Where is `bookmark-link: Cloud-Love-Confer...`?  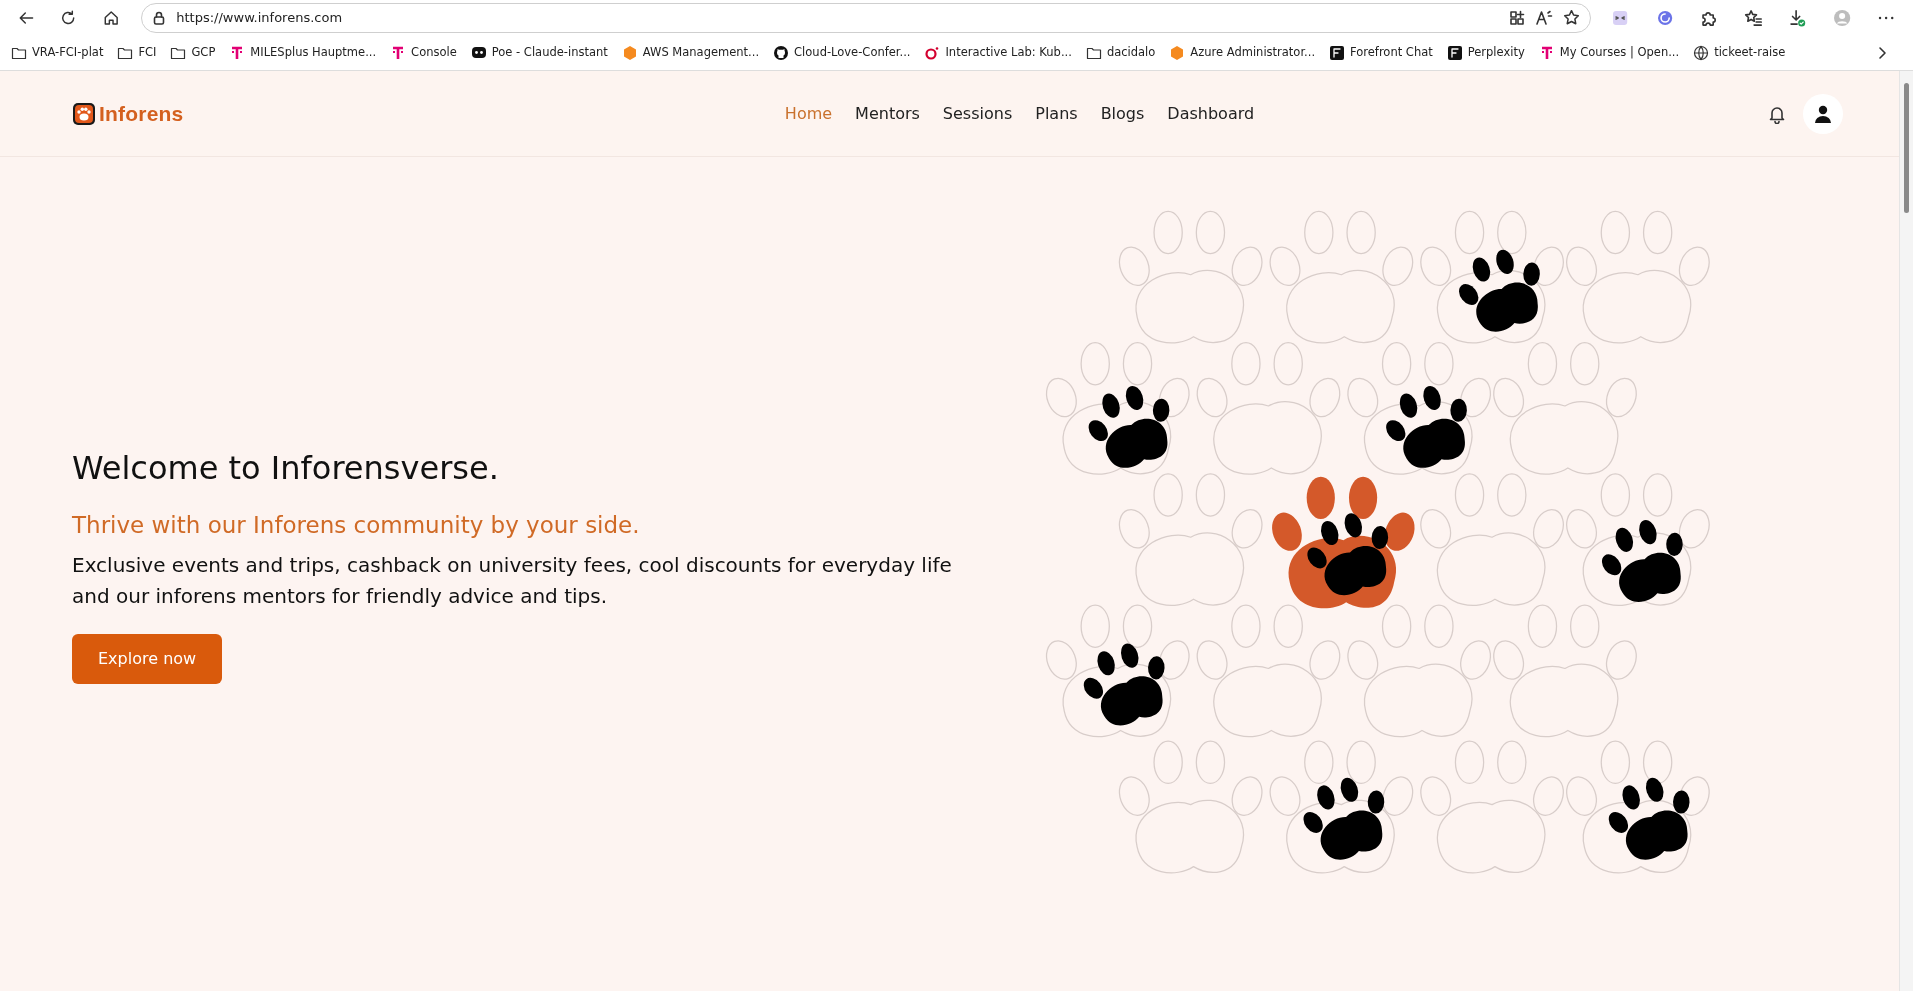
bookmark-link: Cloud-Love-Confer... is located at coordinates (842, 52).